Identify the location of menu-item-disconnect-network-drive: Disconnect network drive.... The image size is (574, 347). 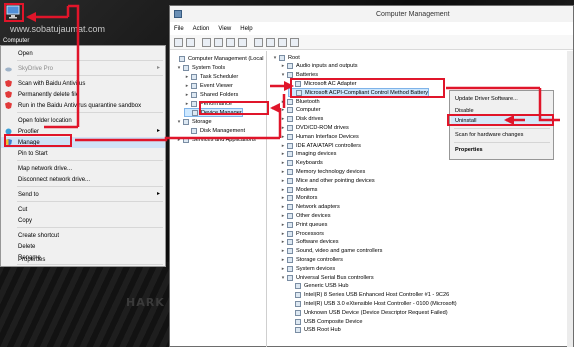
(83, 179).